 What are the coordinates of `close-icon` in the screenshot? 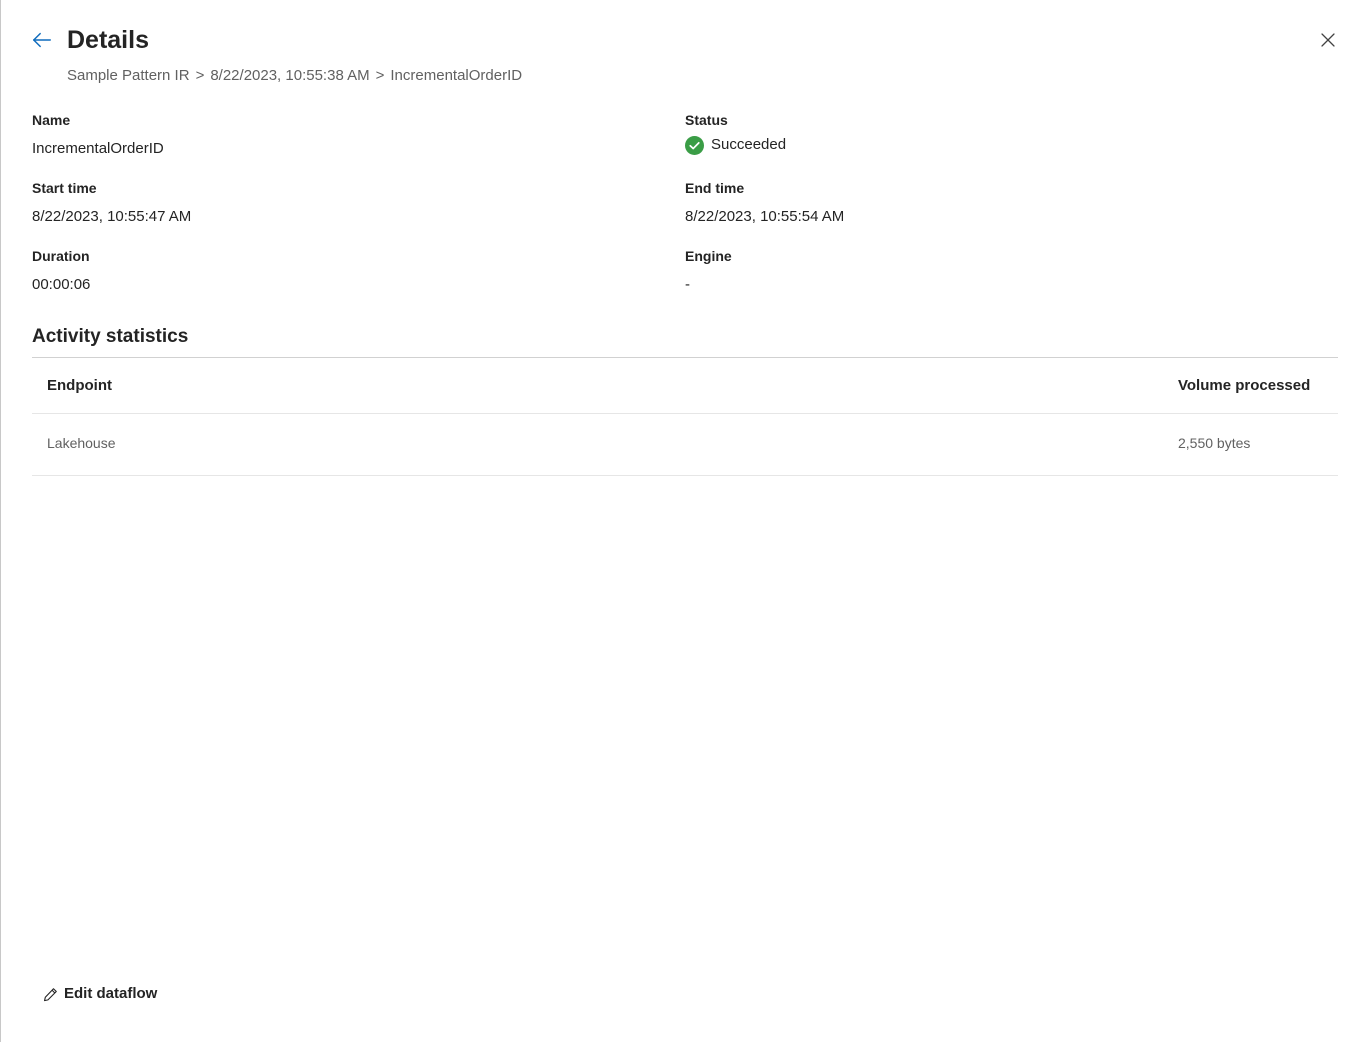 It's located at (1328, 40).